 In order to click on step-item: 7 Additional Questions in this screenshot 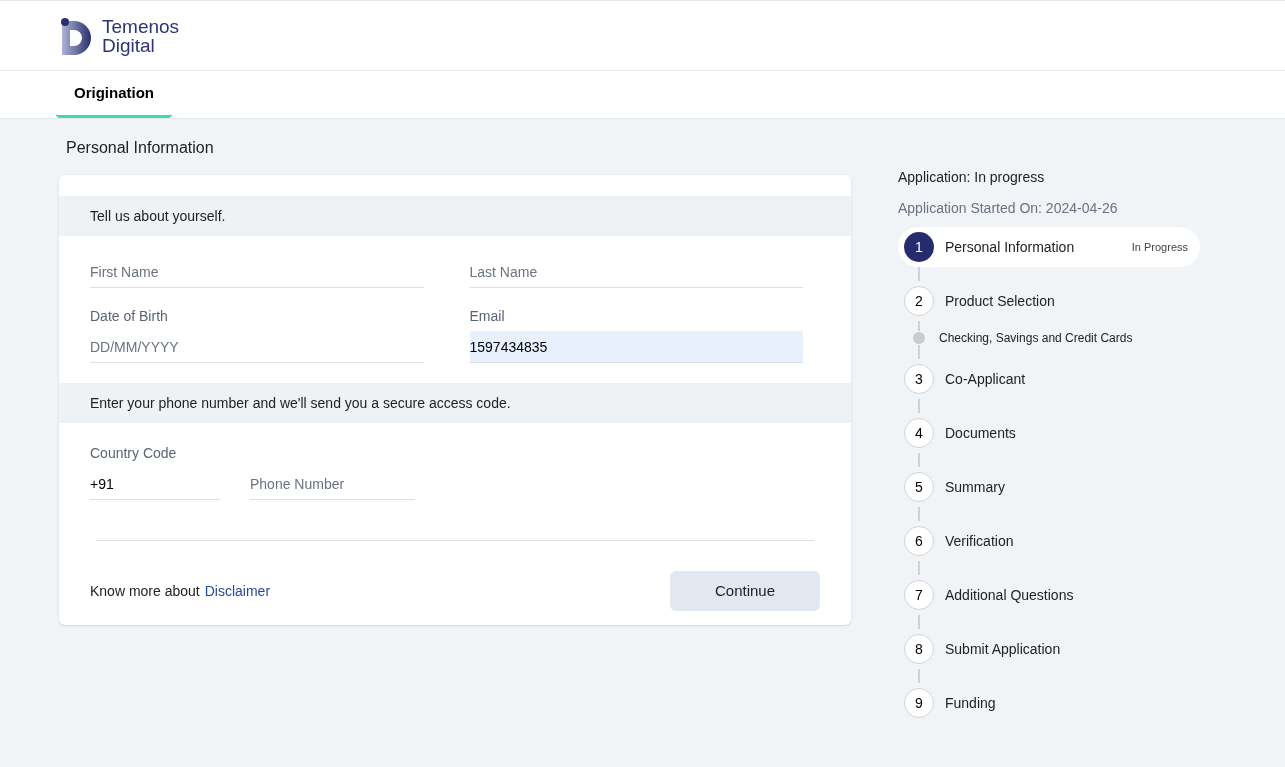, I will do `click(1049, 595)`.